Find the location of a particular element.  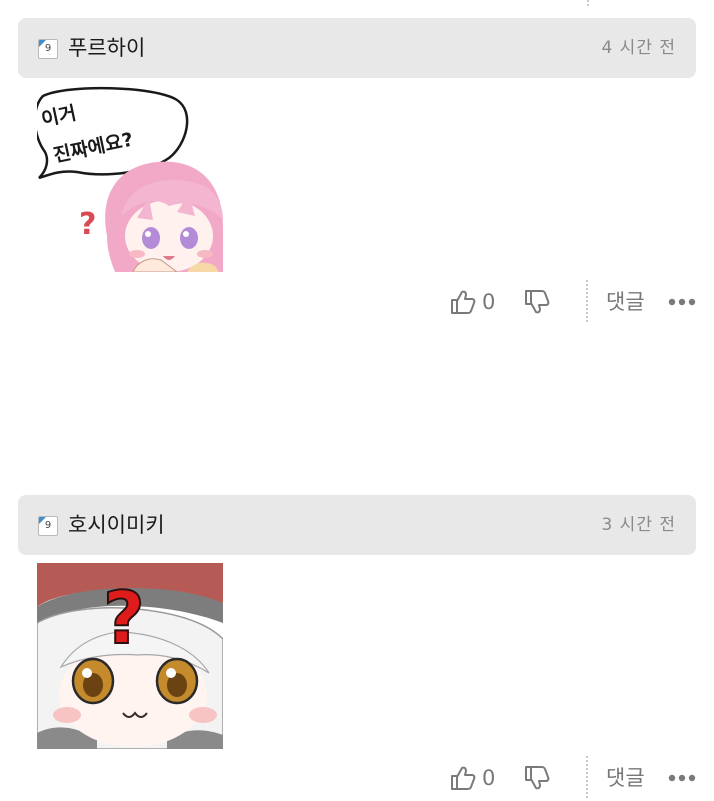

comment-timestamp: 3 시간 전 is located at coordinates (638, 525).